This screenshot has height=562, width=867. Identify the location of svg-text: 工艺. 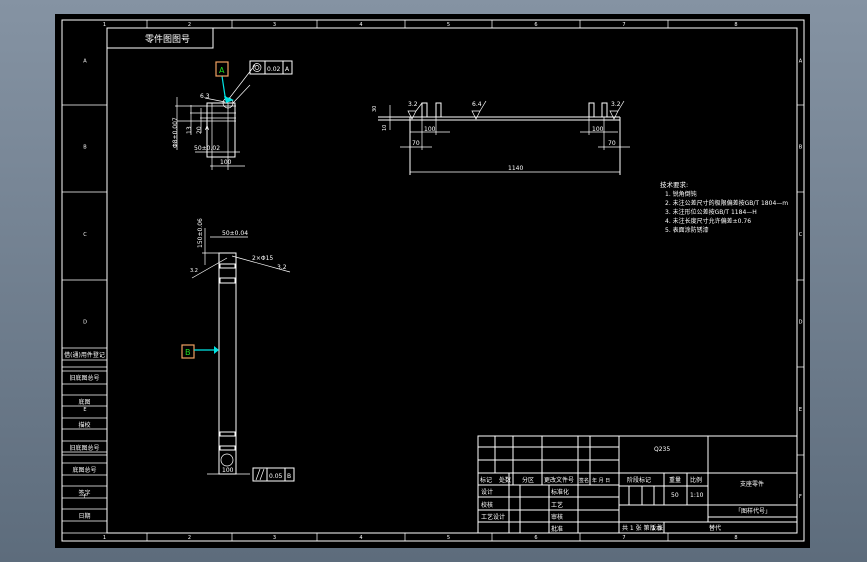
(557, 505).